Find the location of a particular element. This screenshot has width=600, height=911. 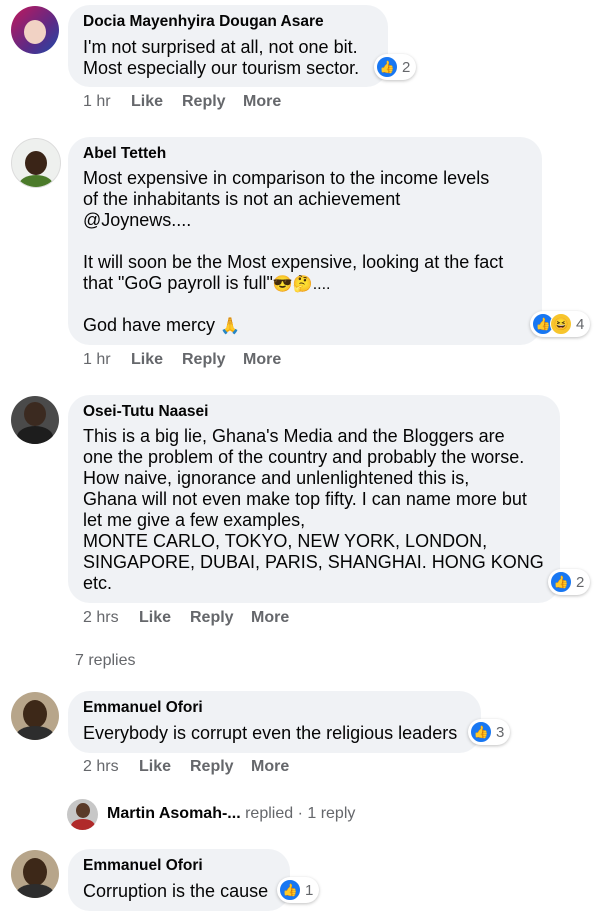

comment-author: Abel Tetteh is located at coordinates (124, 154).